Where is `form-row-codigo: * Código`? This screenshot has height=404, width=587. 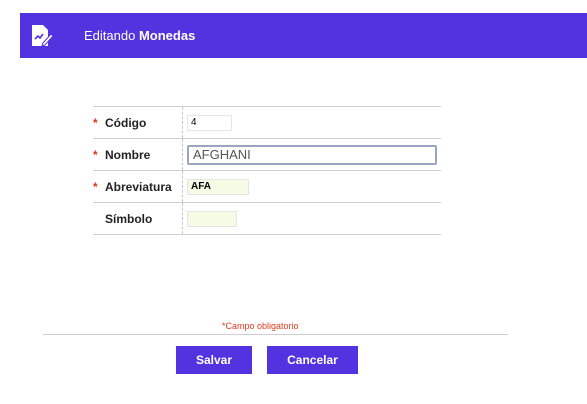
form-row-codigo: * Código is located at coordinates (267, 123).